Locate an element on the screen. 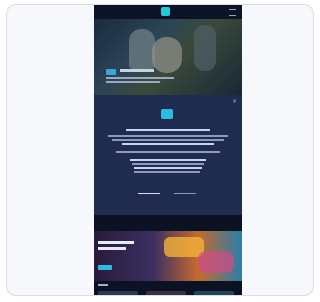  top-navigation-bar is located at coordinates (168, 12).